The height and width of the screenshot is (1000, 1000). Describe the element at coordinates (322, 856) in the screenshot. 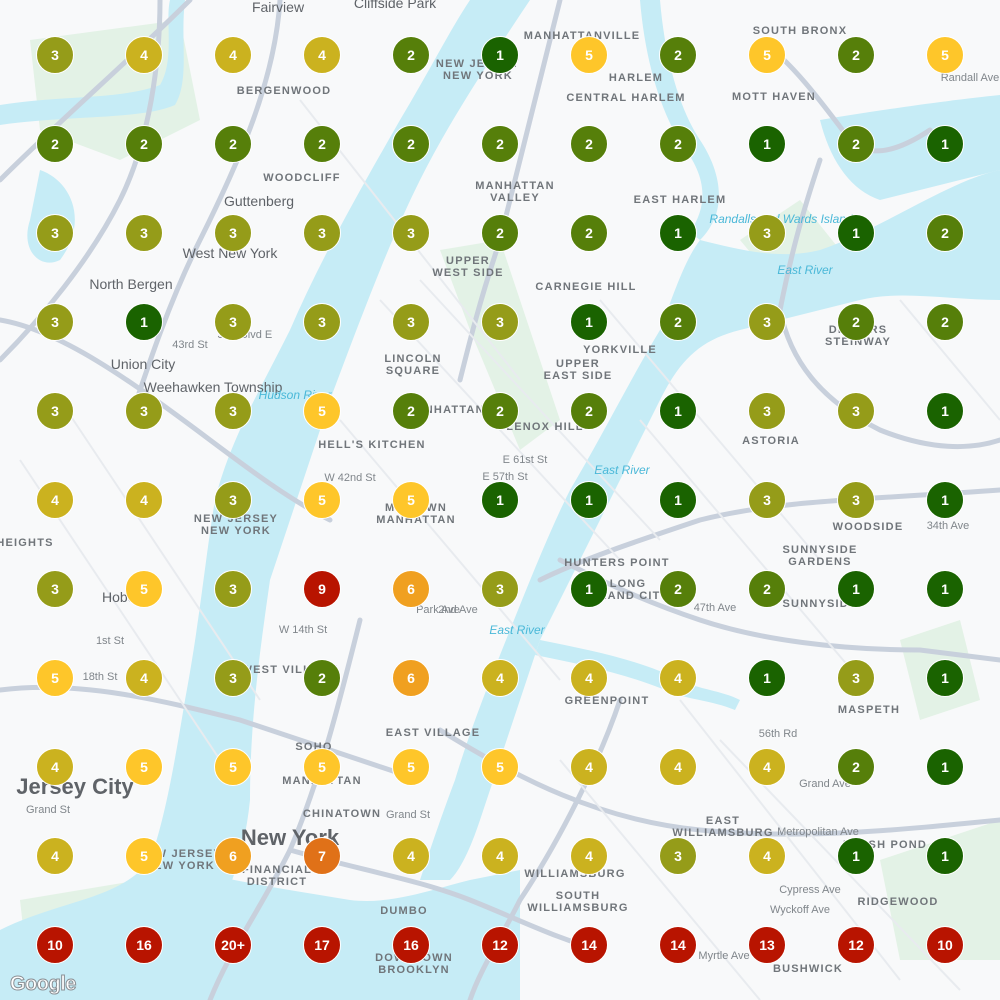

I see `cluster-marker: 7` at that location.